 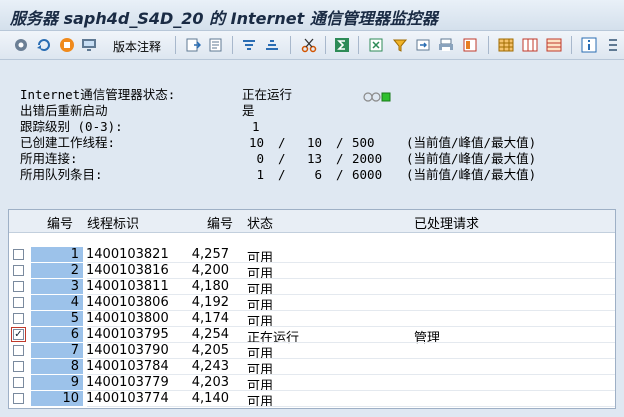 I want to click on row-thread-id: 1400103795, so click(x=127, y=334).